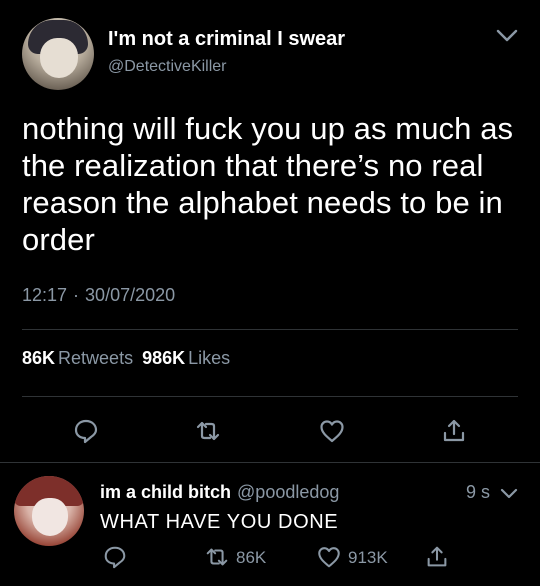 The height and width of the screenshot is (586, 540). I want to click on retweets-stat: 86K Retweets, so click(82, 358).